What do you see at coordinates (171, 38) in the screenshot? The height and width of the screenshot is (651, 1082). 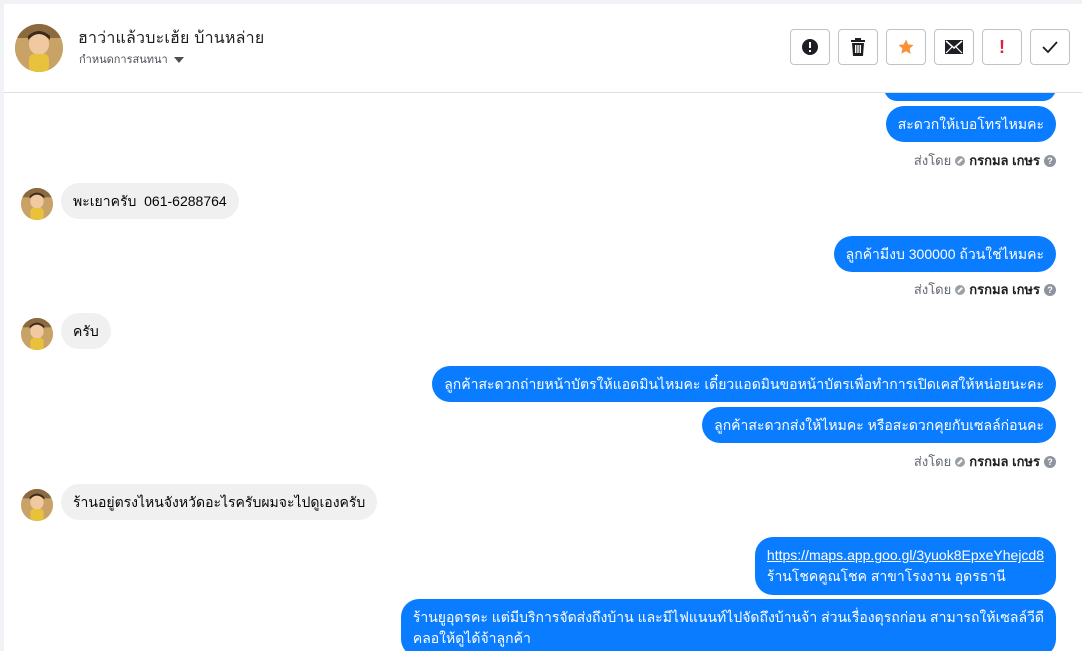 I see `contact-name: ฮาว่าแล้วบะเฮ้ย บ้านหล่าย` at bounding box center [171, 38].